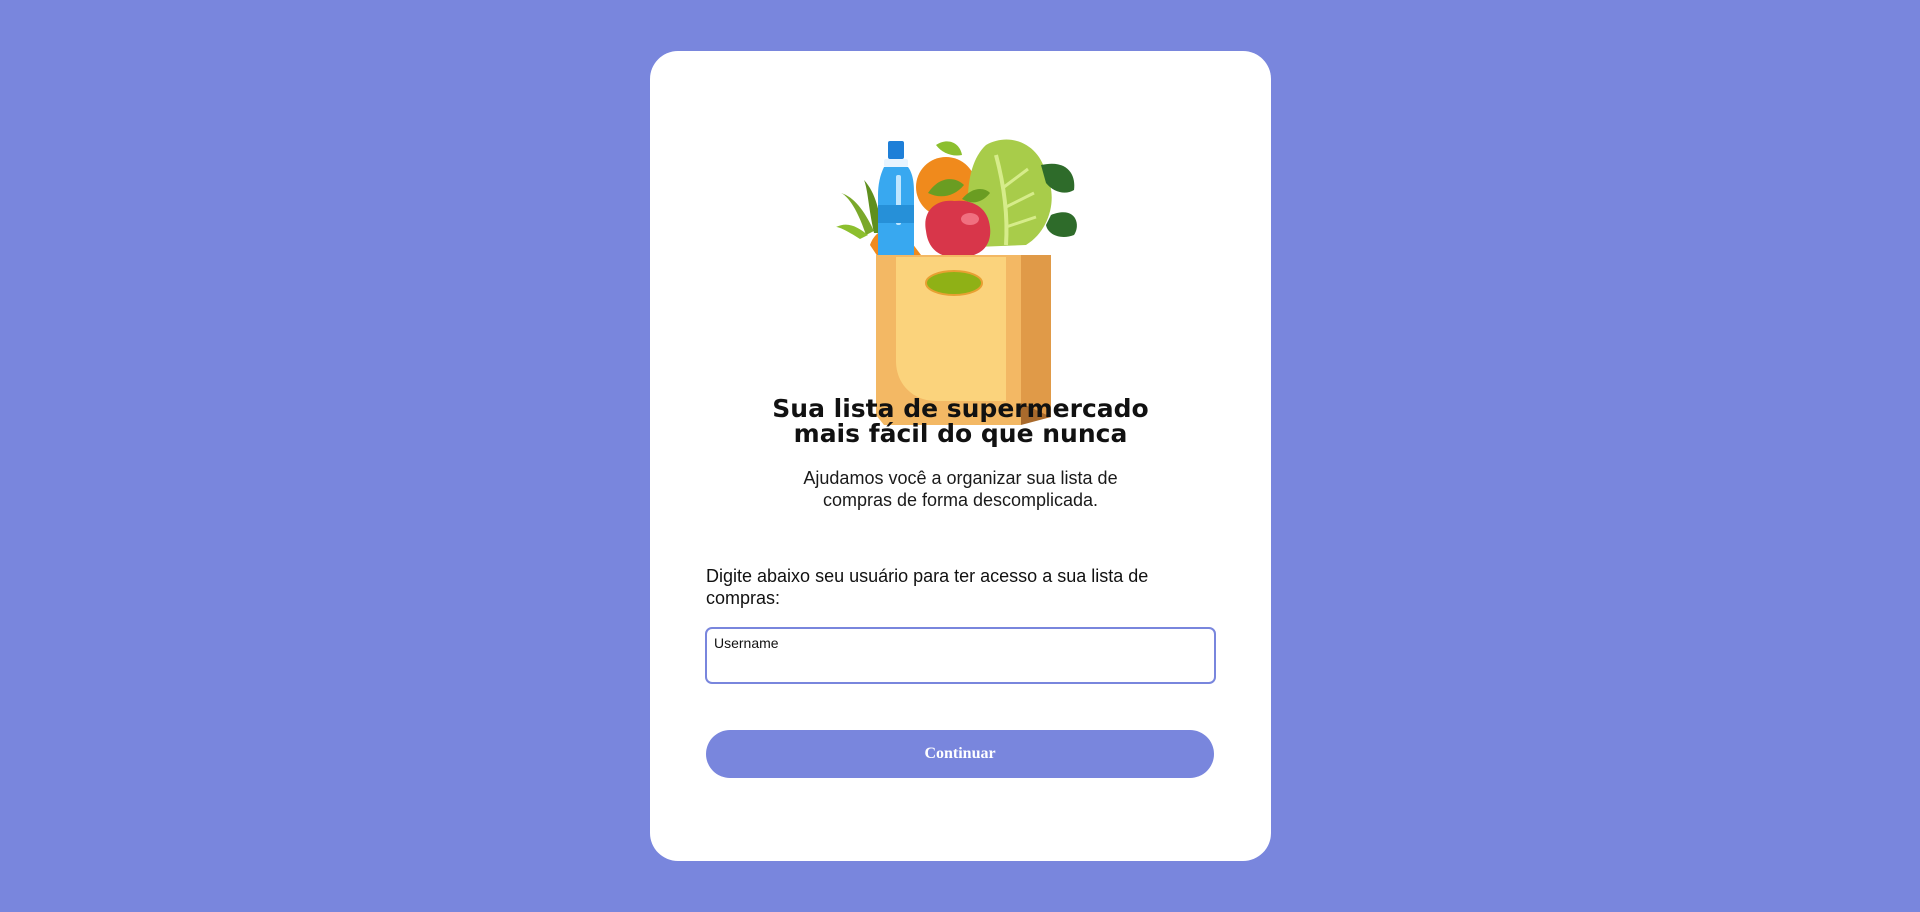 Image resolution: width=1920 pixels, height=912 pixels. I want to click on username-input, so click(959, 666).